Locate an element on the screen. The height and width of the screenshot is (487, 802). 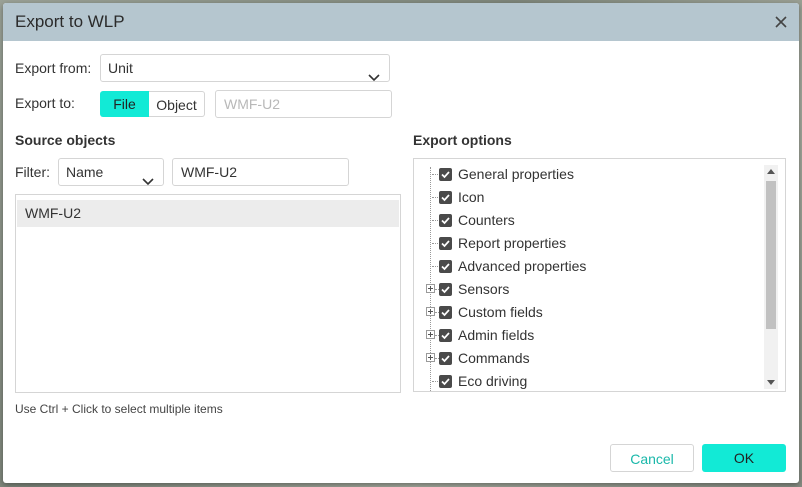
export-option-label: Sensors is located at coordinates (484, 289).